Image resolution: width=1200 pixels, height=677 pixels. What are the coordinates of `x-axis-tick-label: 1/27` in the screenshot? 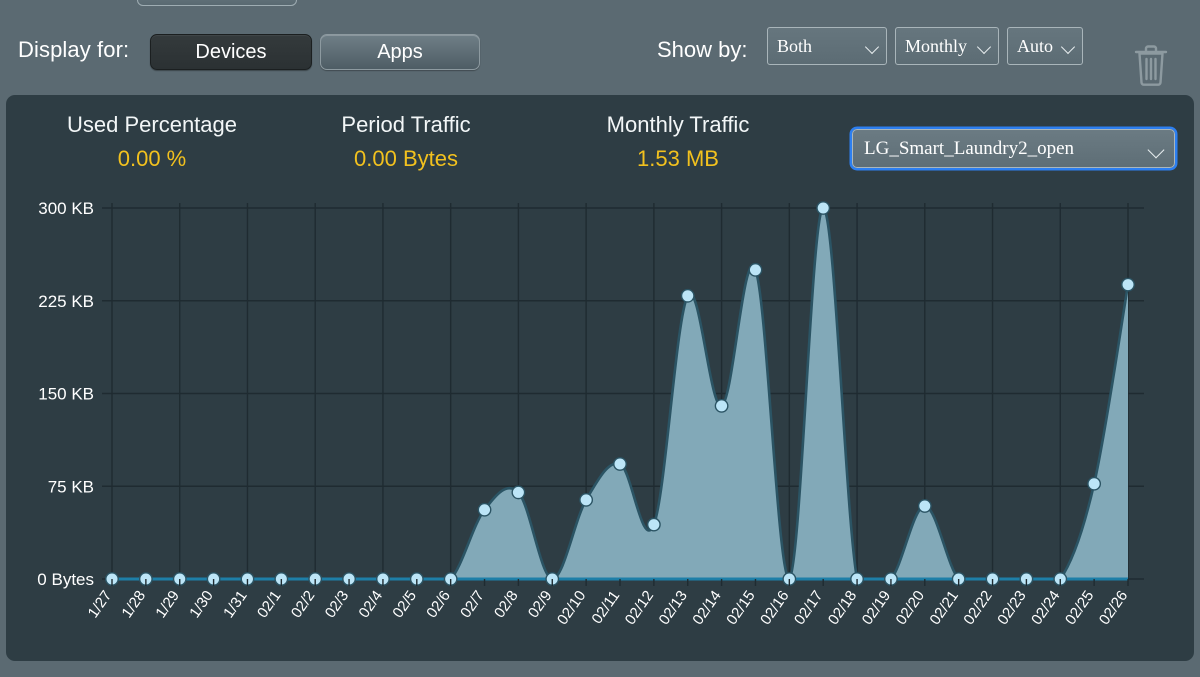 It's located at (100, 605).